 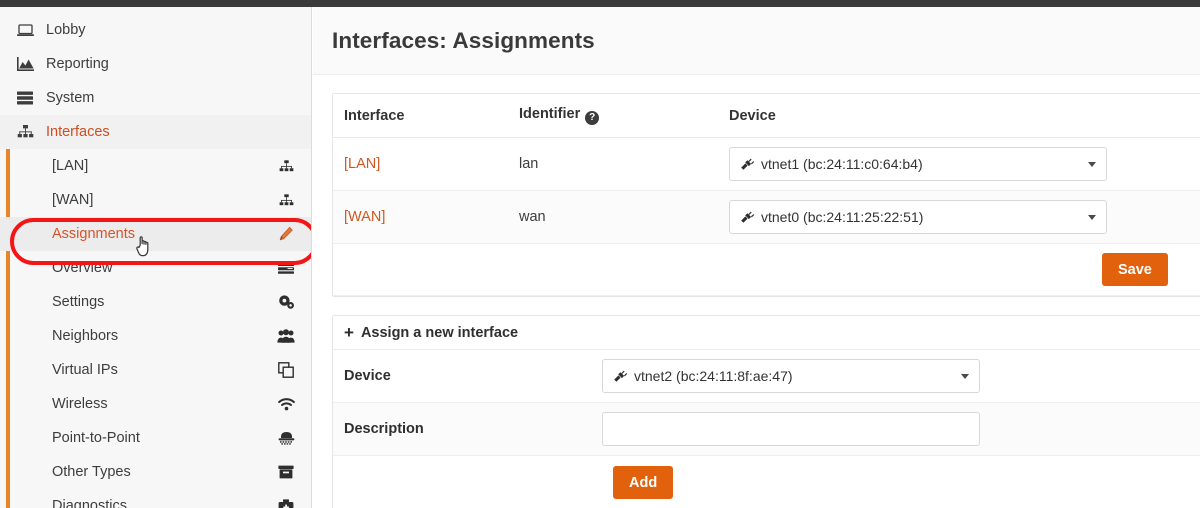 What do you see at coordinates (509, 482) in the screenshot?
I see `add-button-wrap: Add` at bounding box center [509, 482].